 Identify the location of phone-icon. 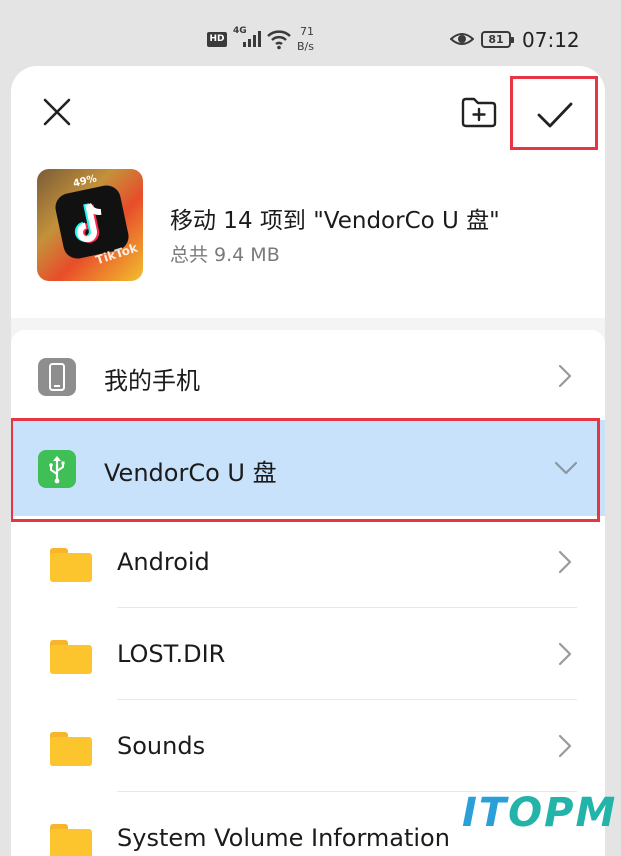
(57, 377).